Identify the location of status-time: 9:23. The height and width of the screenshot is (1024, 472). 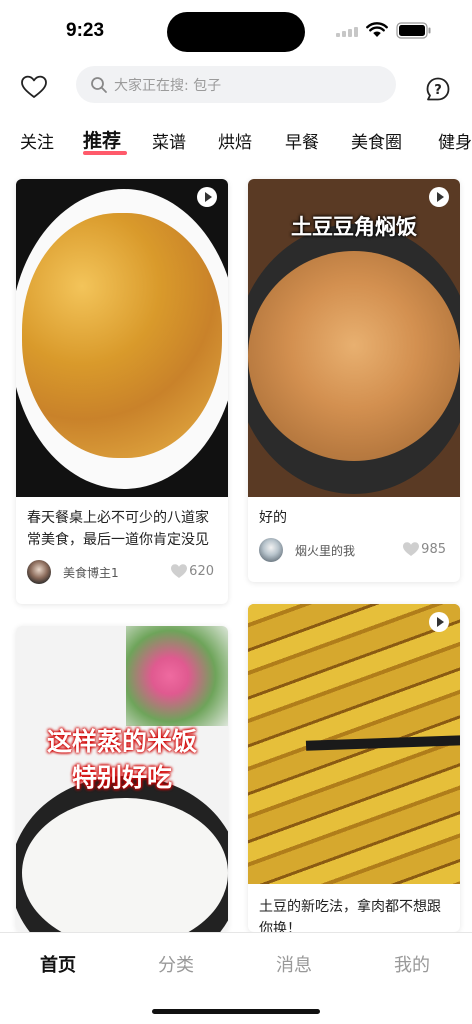
(85, 30).